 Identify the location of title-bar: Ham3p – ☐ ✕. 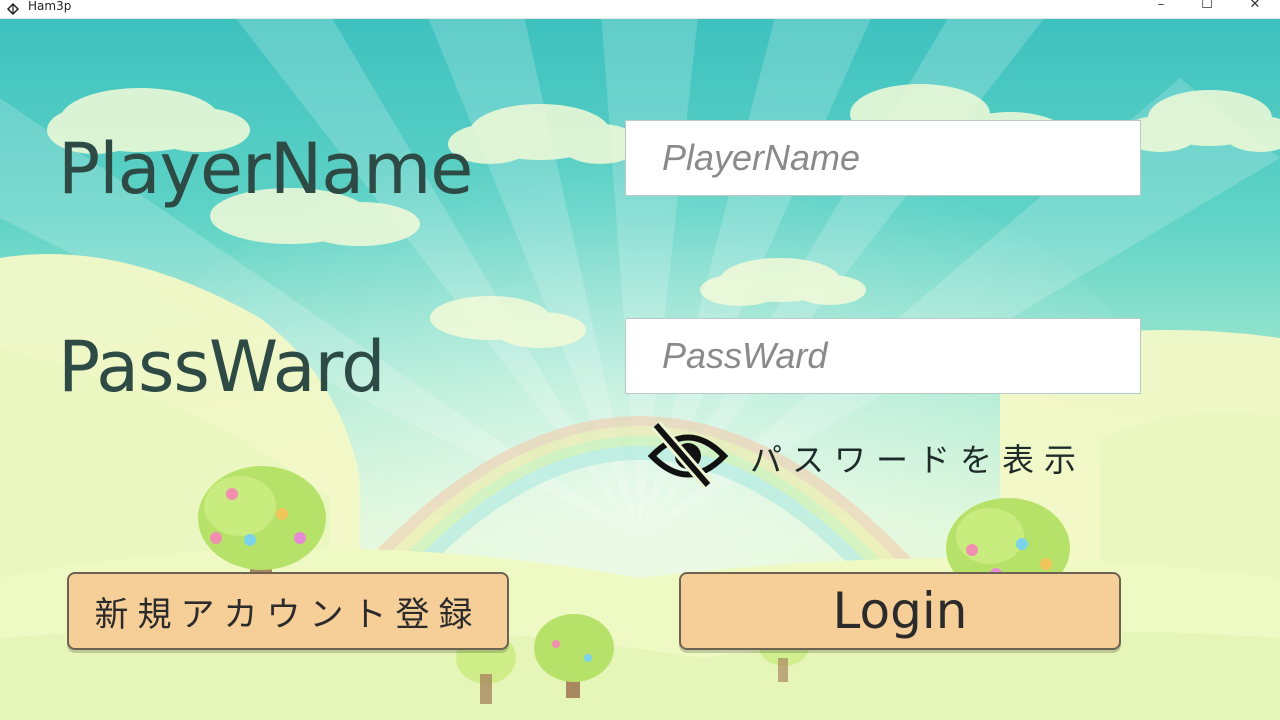
(640, 9).